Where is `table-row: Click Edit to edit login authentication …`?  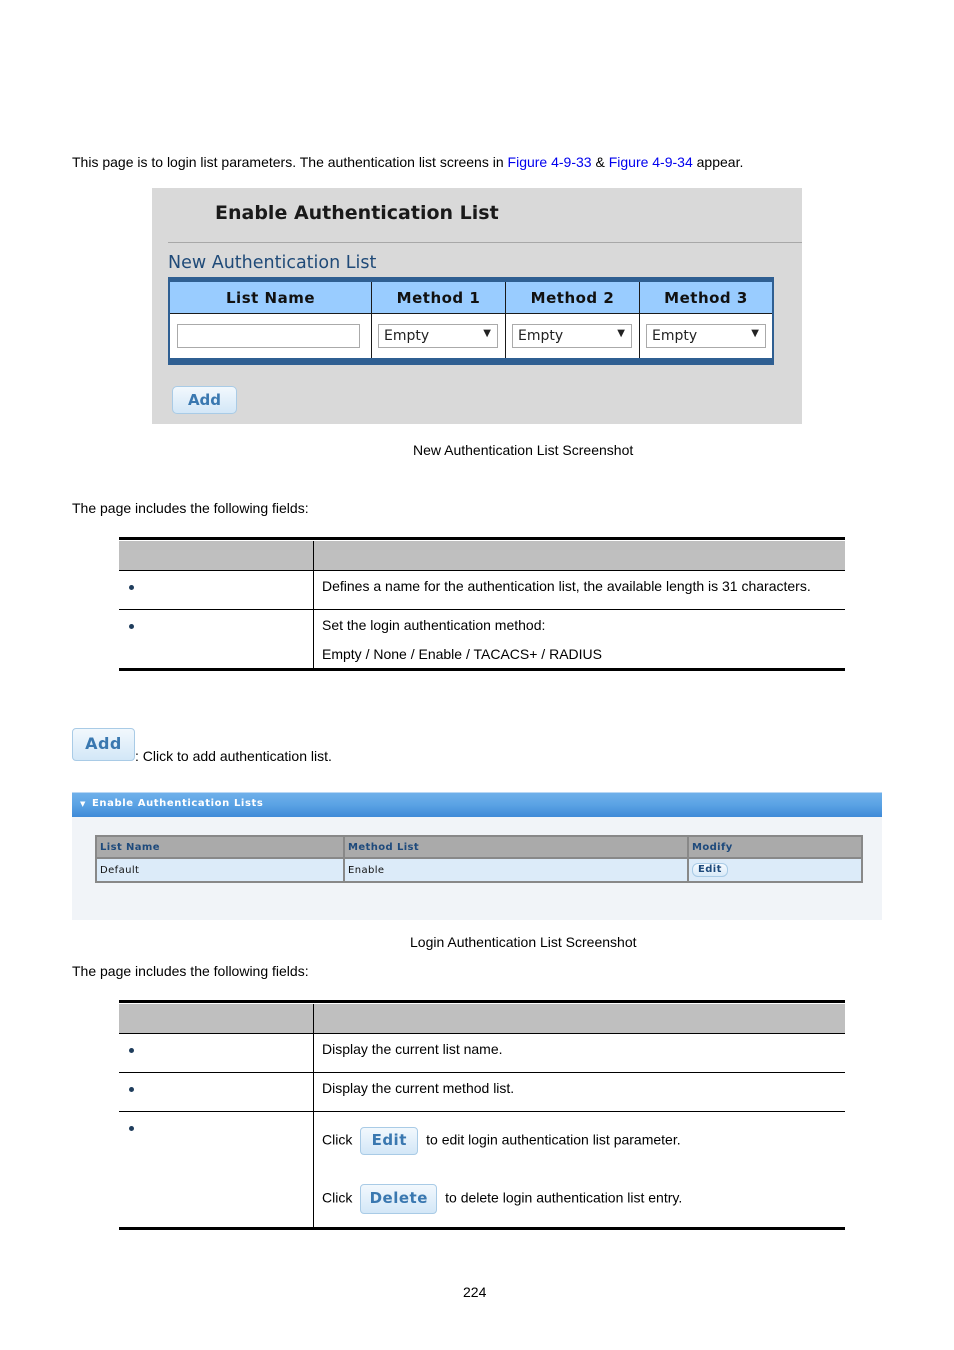 table-row: Click Edit to edit login authentication … is located at coordinates (482, 1169).